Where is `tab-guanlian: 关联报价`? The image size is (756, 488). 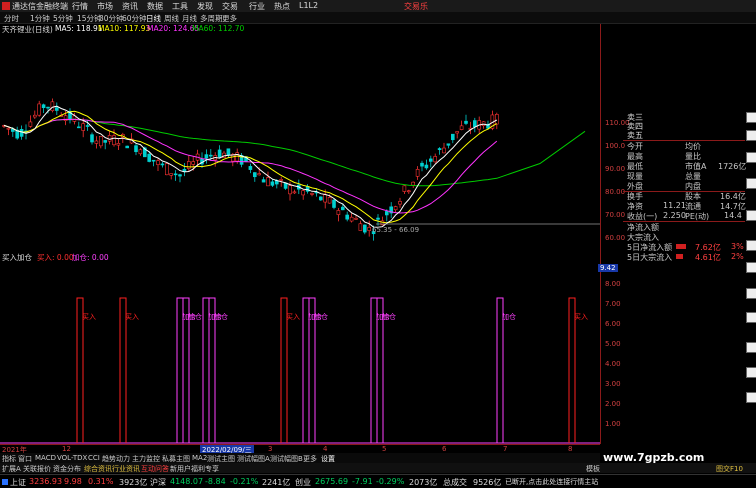
tab-guanlian: 关联报价 is located at coordinates (37, 469).